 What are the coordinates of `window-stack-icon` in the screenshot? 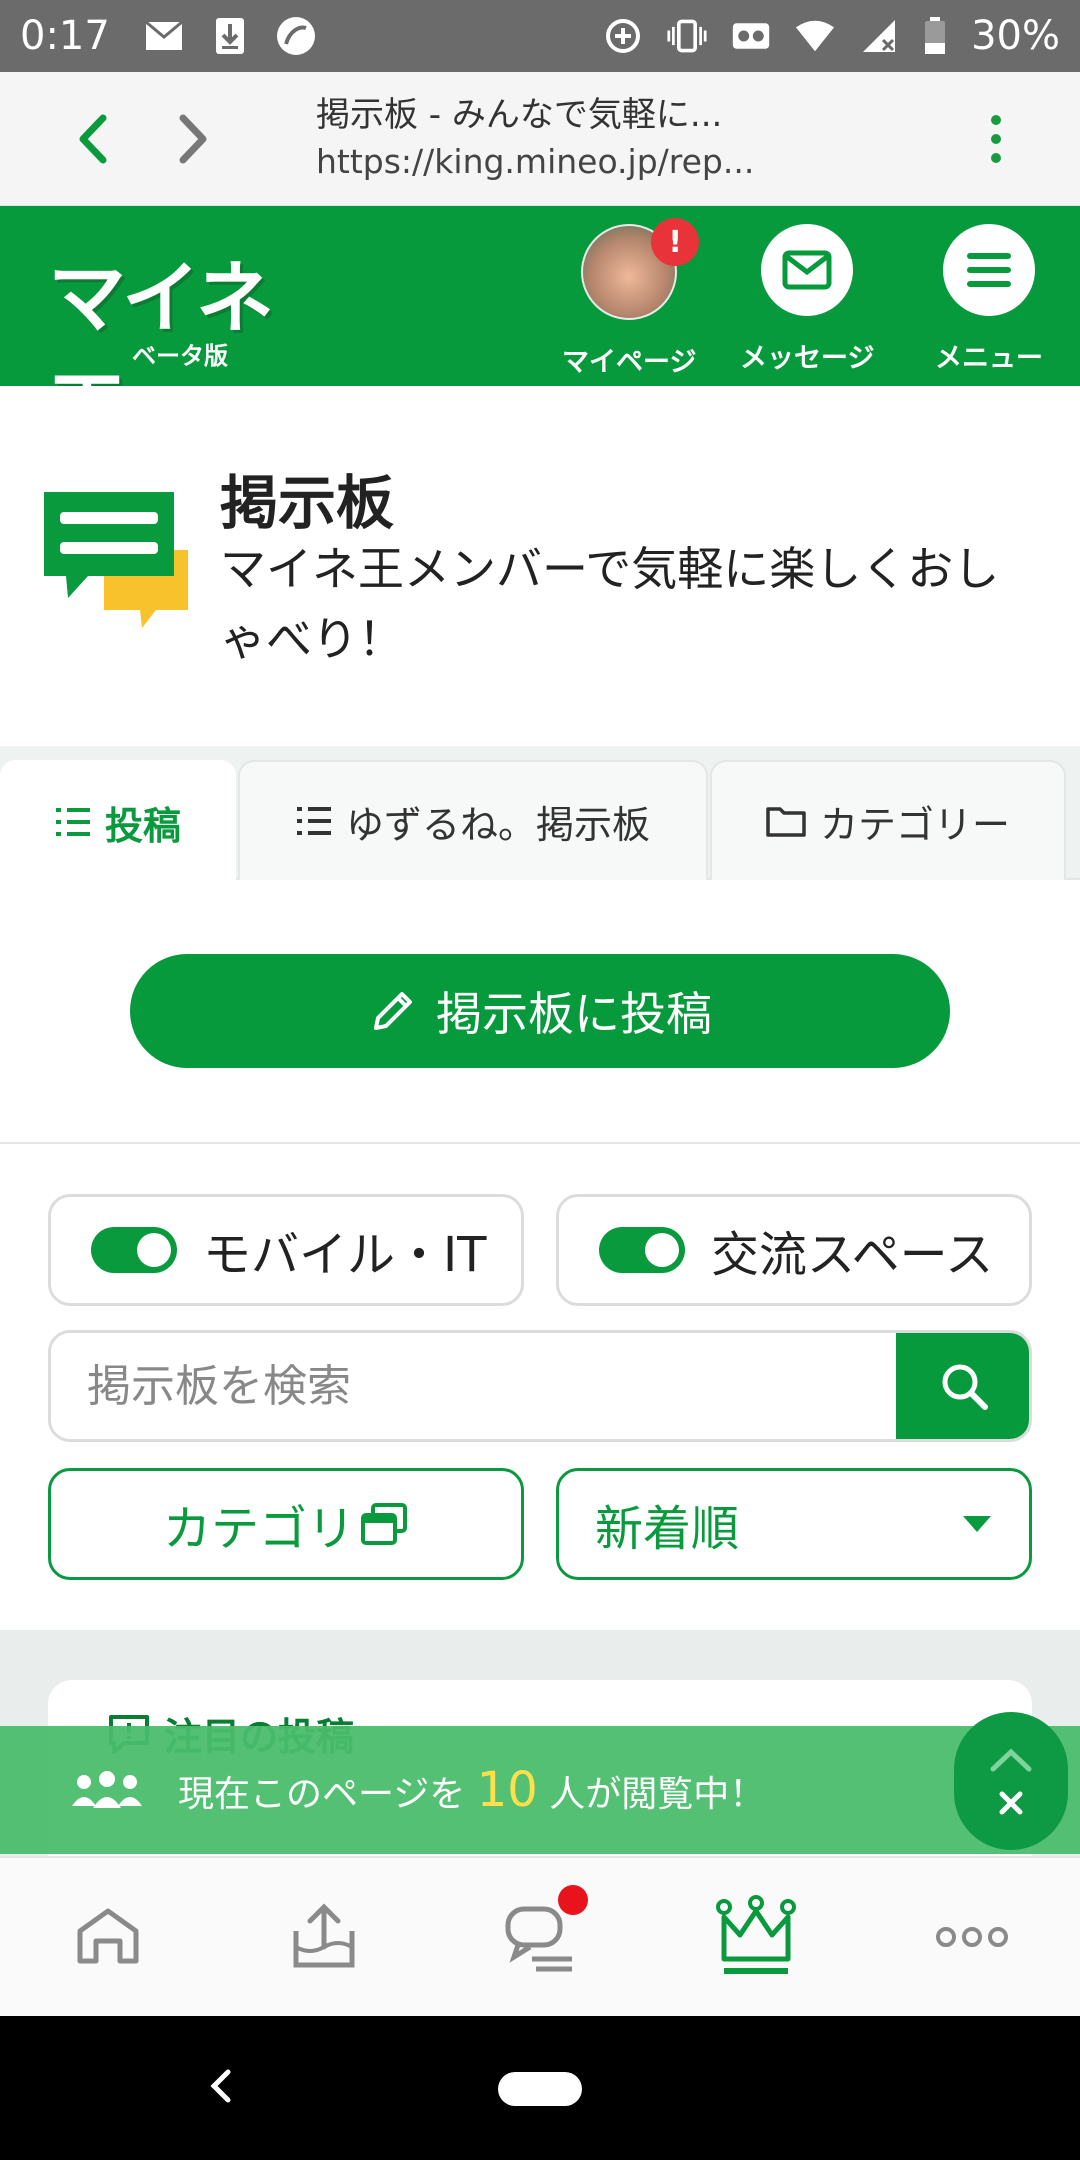 It's located at (384, 1524).